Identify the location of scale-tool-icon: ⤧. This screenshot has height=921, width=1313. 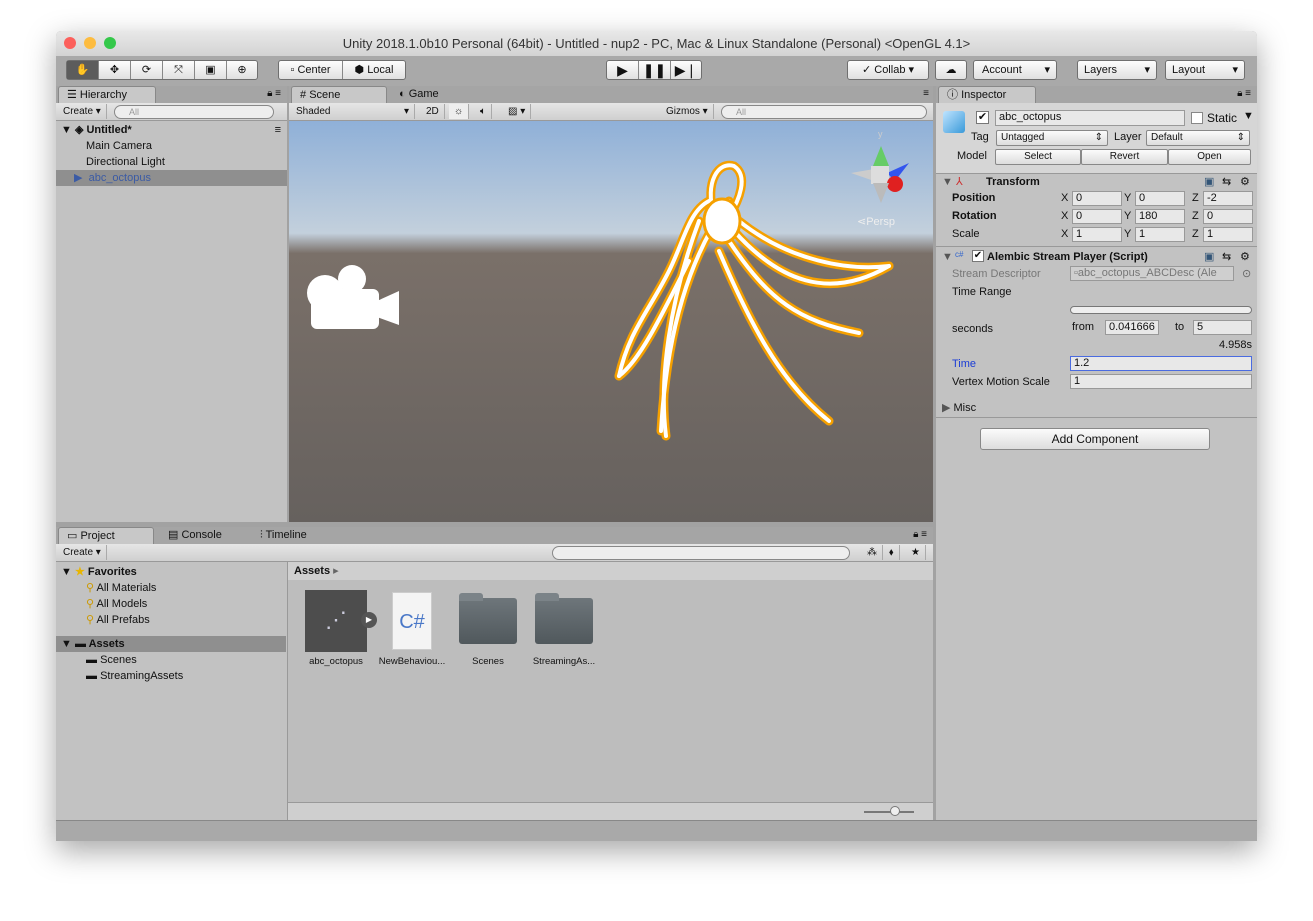
(179, 70).